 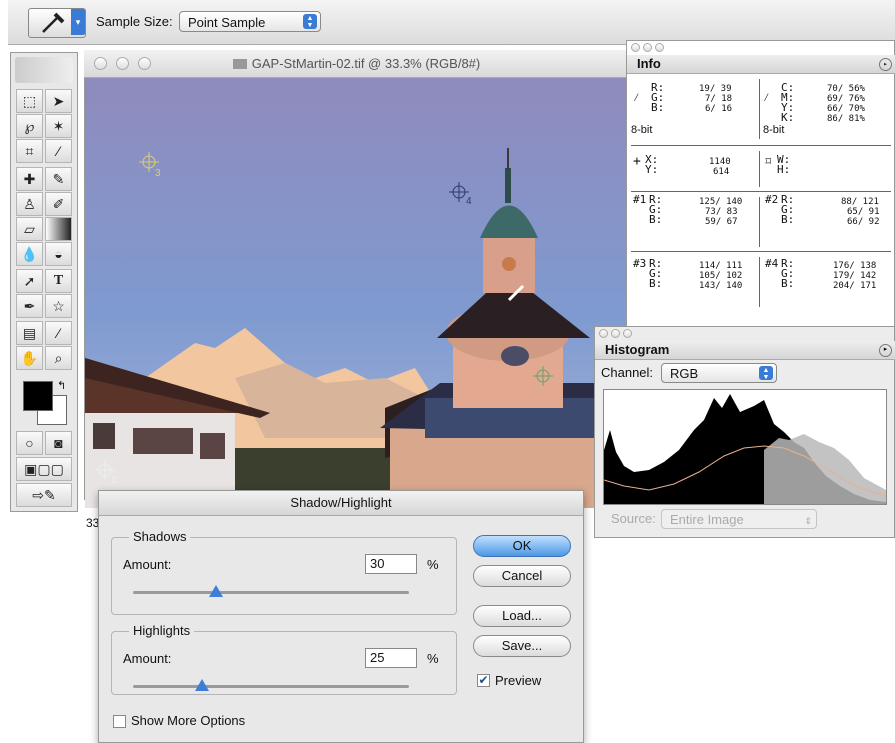 What do you see at coordinates (715, 89) in the screenshot?
I see `info-r-value: 19/ 39` at bounding box center [715, 89].